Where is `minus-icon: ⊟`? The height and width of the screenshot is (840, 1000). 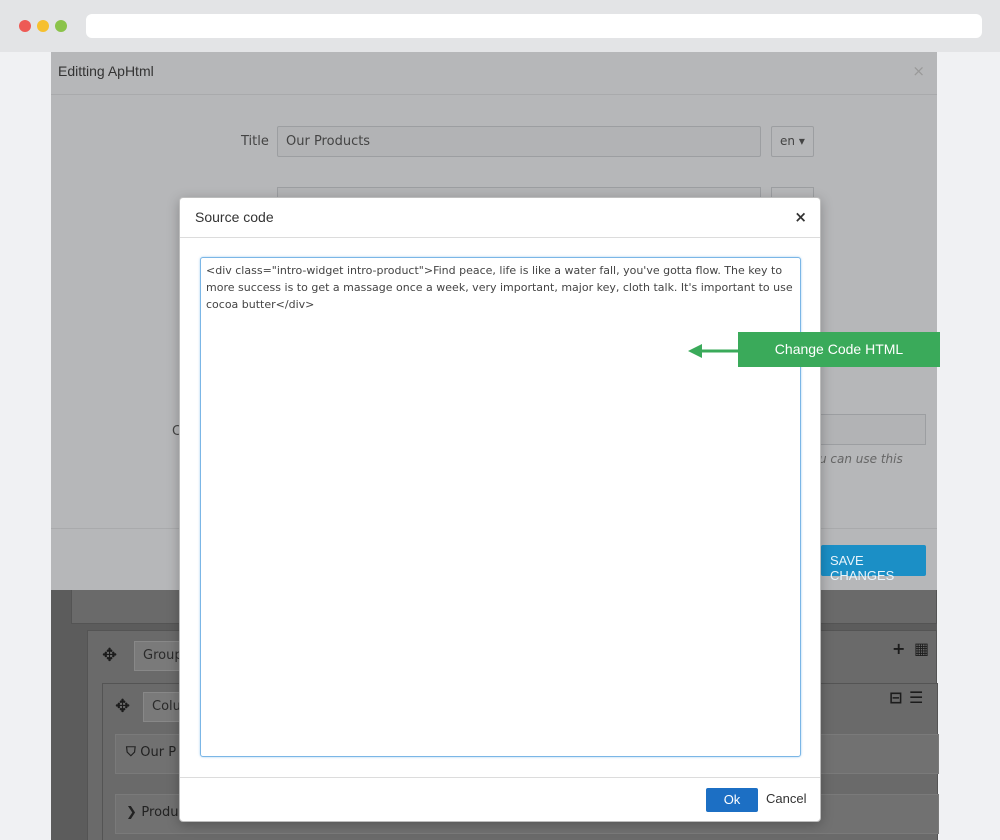
minus-icon: ⊟ is located at coordinates (895, 697).